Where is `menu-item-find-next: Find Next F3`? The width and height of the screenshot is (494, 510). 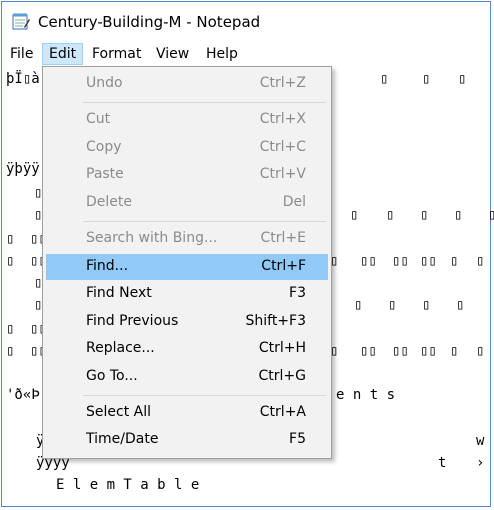 menu-item-find-next: Find Next F3 is located at coordinates (187, 294).